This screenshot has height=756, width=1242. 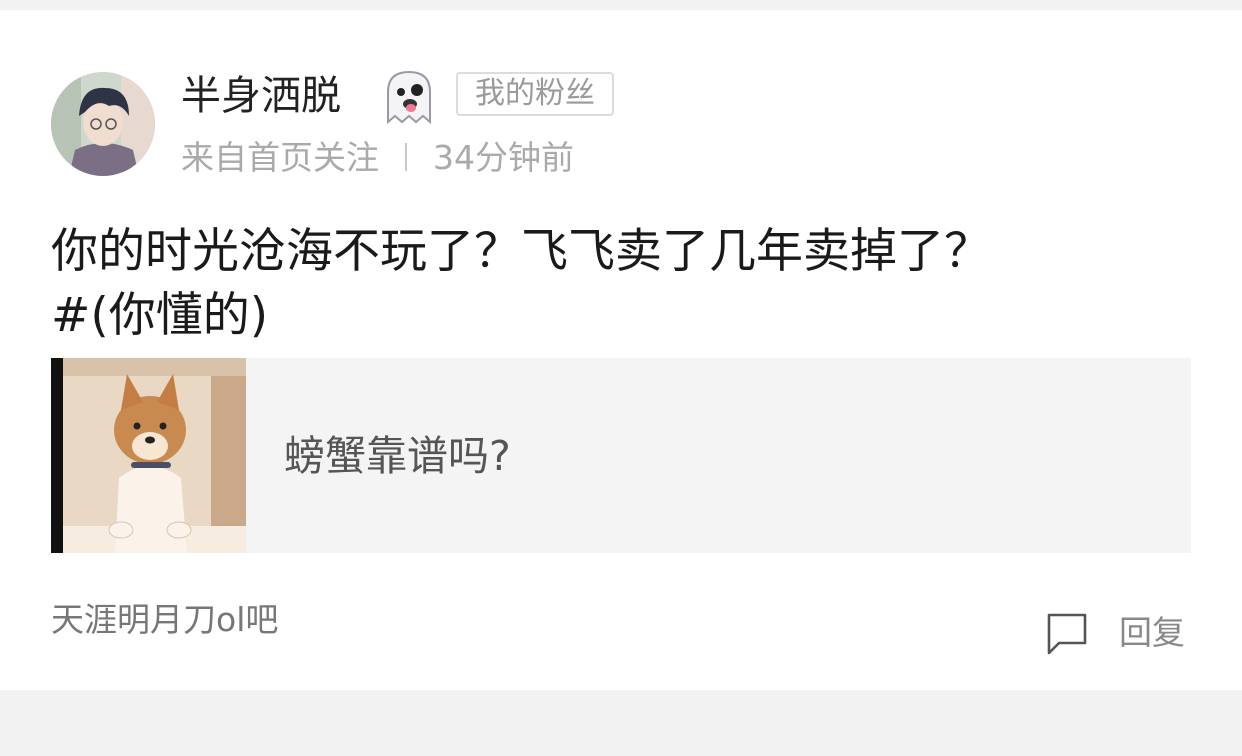 I want to click on forum-link: 天涯明月刀ol吧, so click(x=164, y=620).